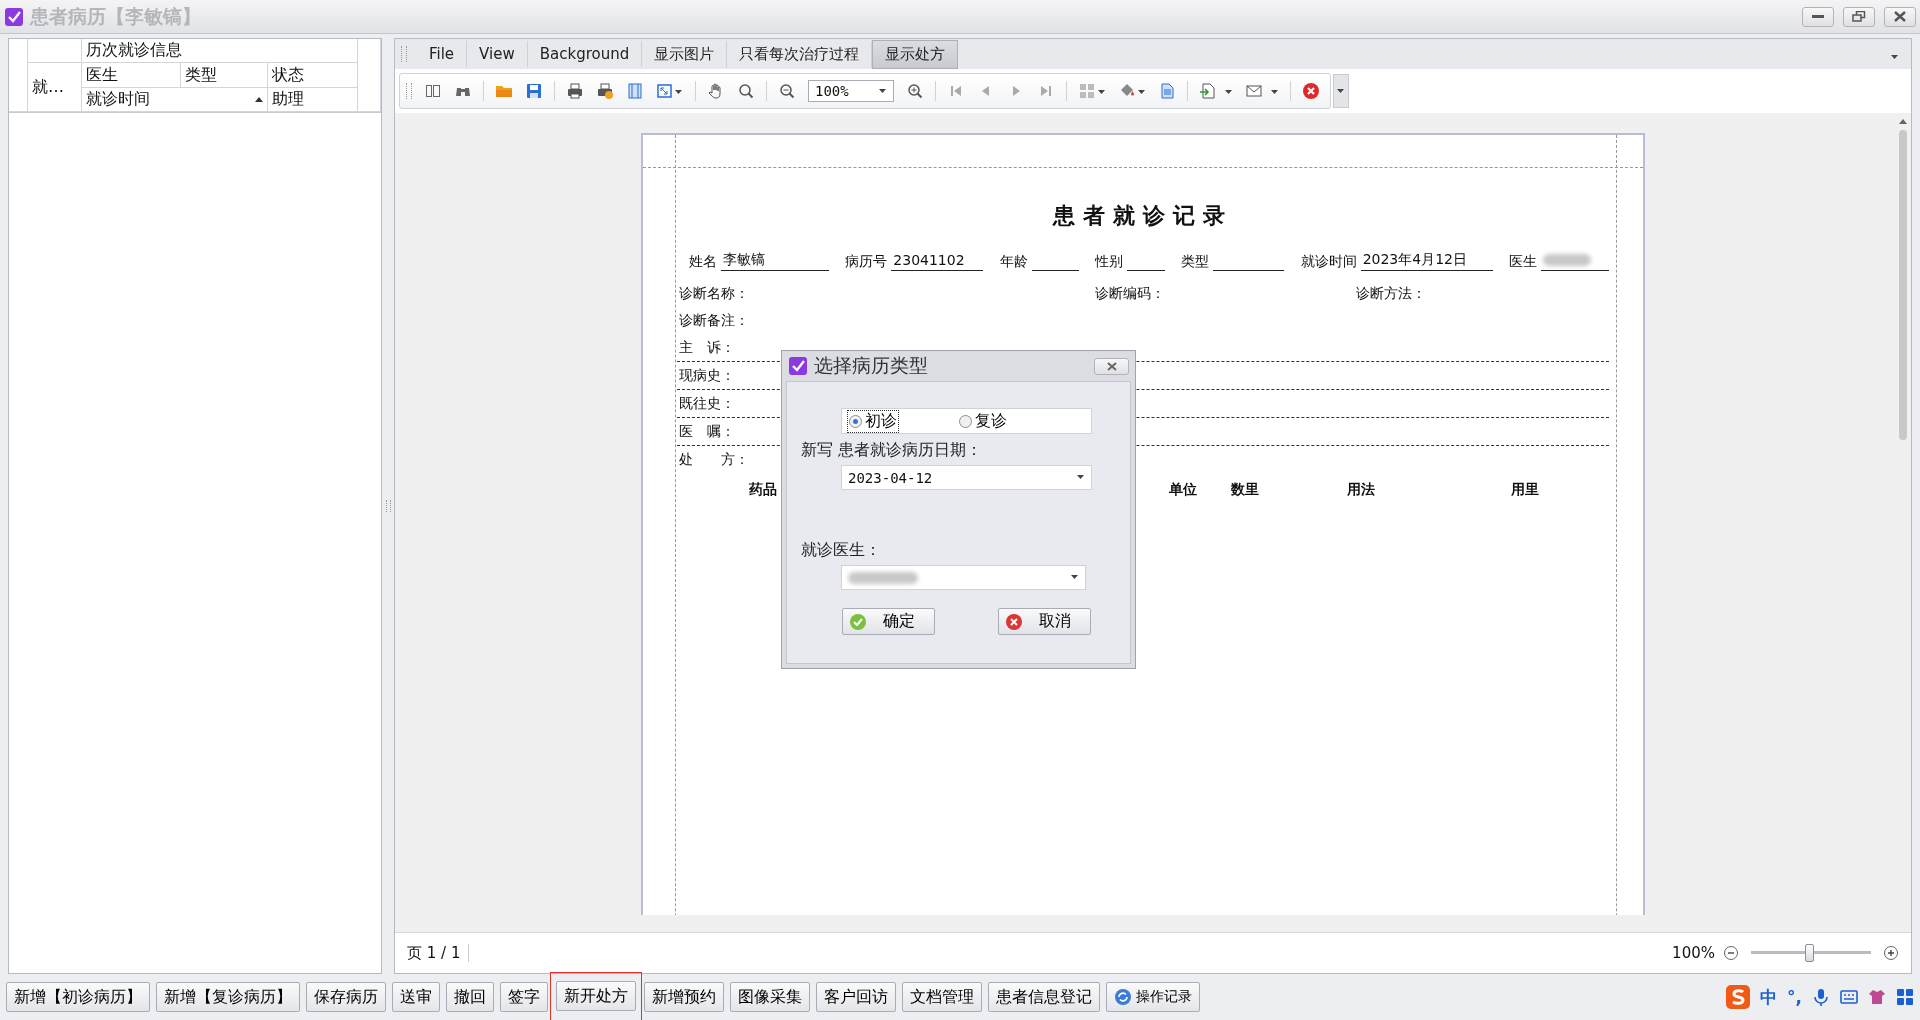  What do you see at coordinates (858, 621) in the screenshot?
I see `check-icon` at bounding box center [858, 621].